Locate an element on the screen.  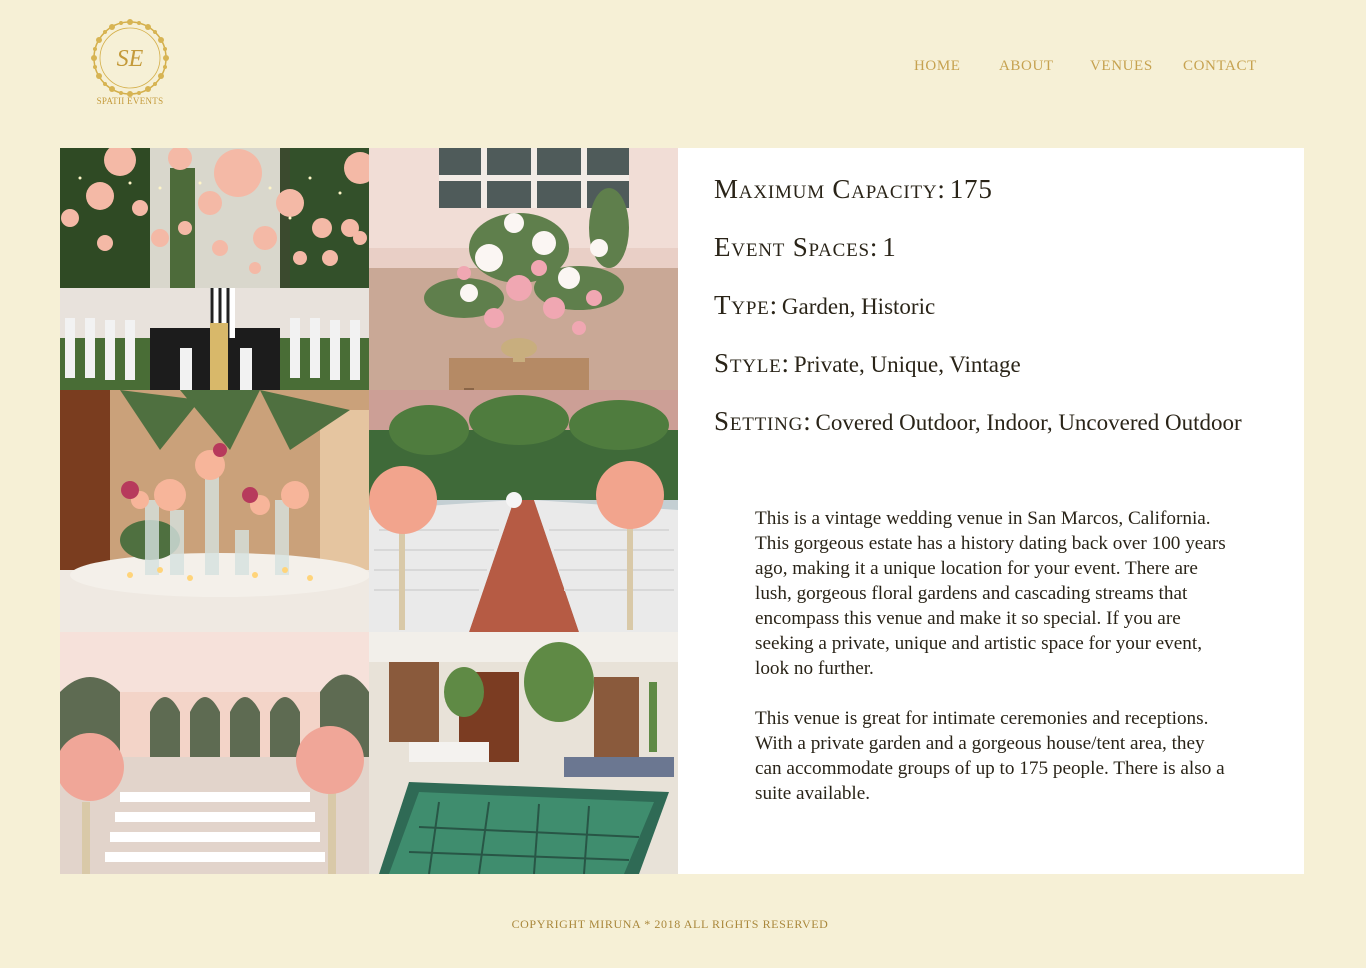
capacity-row: Maximum Capacity: 175 is located at coordinates (853, 189).